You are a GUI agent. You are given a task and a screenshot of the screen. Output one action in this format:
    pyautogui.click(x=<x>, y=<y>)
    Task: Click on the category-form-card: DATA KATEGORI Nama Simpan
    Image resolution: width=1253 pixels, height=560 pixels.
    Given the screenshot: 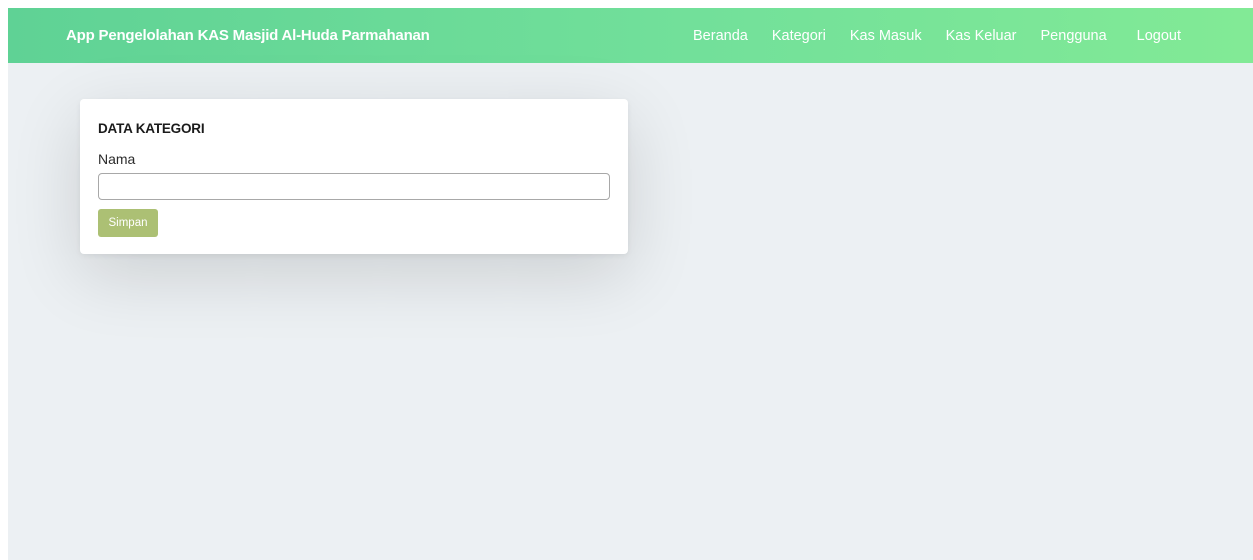 What is the action you would take?
    pyautogui.click(x=354, y=176)
    